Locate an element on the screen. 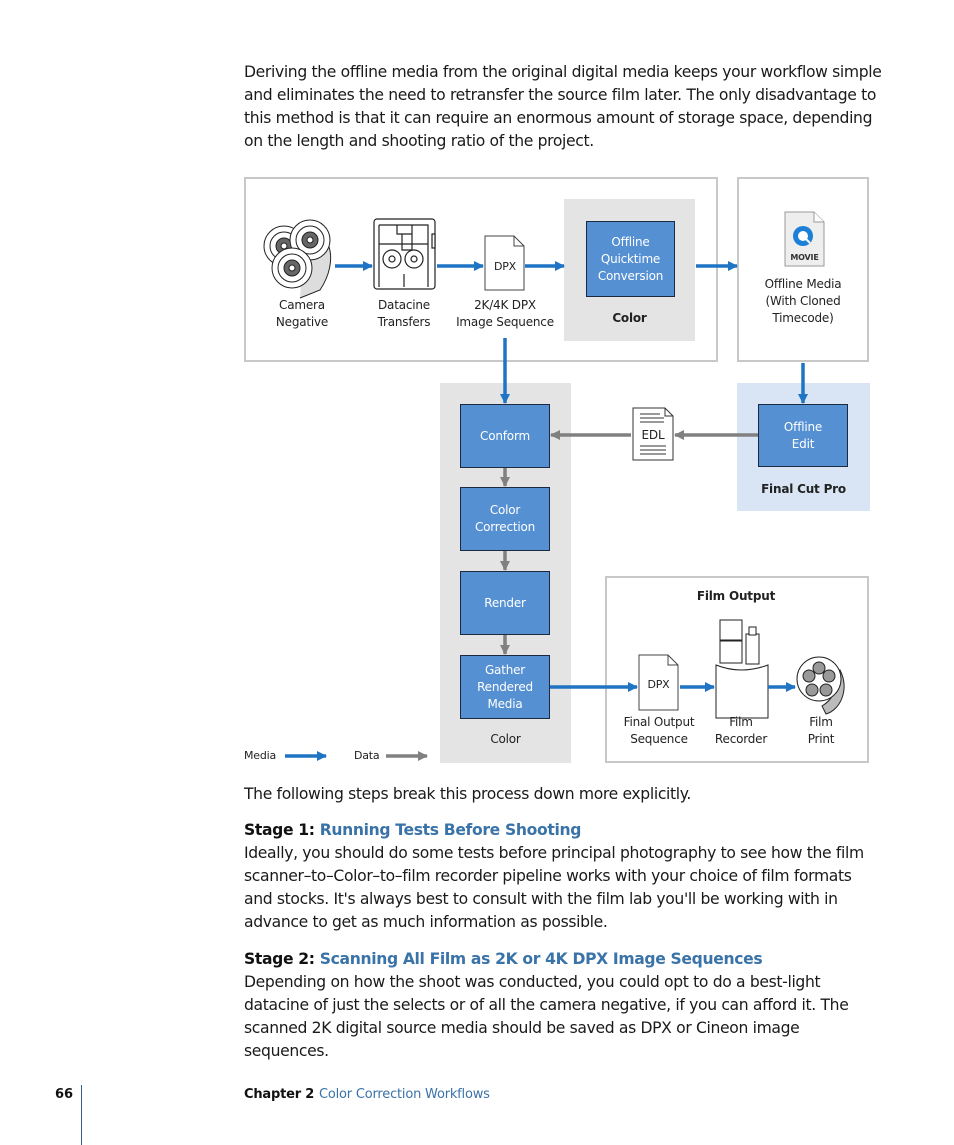  render-box: Render is located at coordinates (505, 603).